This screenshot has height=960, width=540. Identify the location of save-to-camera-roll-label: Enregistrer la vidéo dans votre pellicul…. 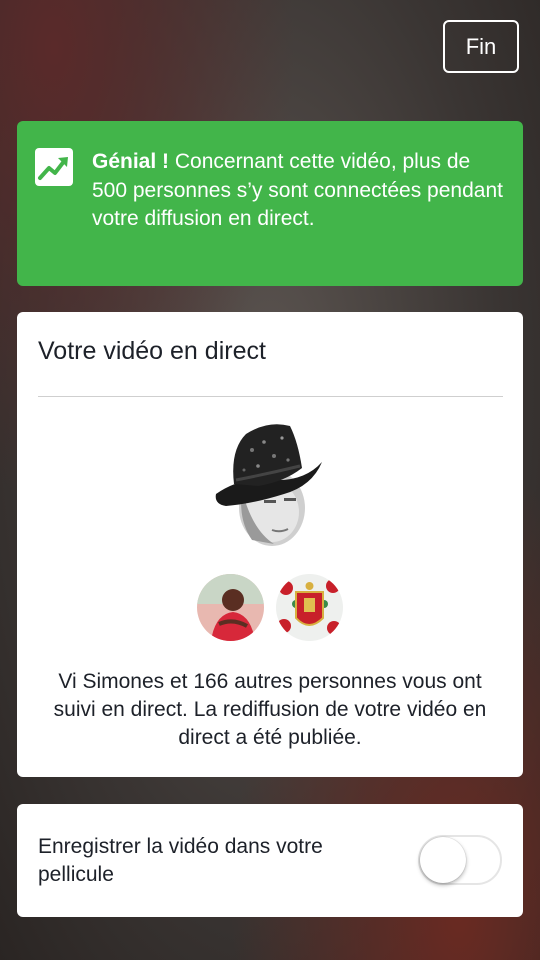
(180, 860).